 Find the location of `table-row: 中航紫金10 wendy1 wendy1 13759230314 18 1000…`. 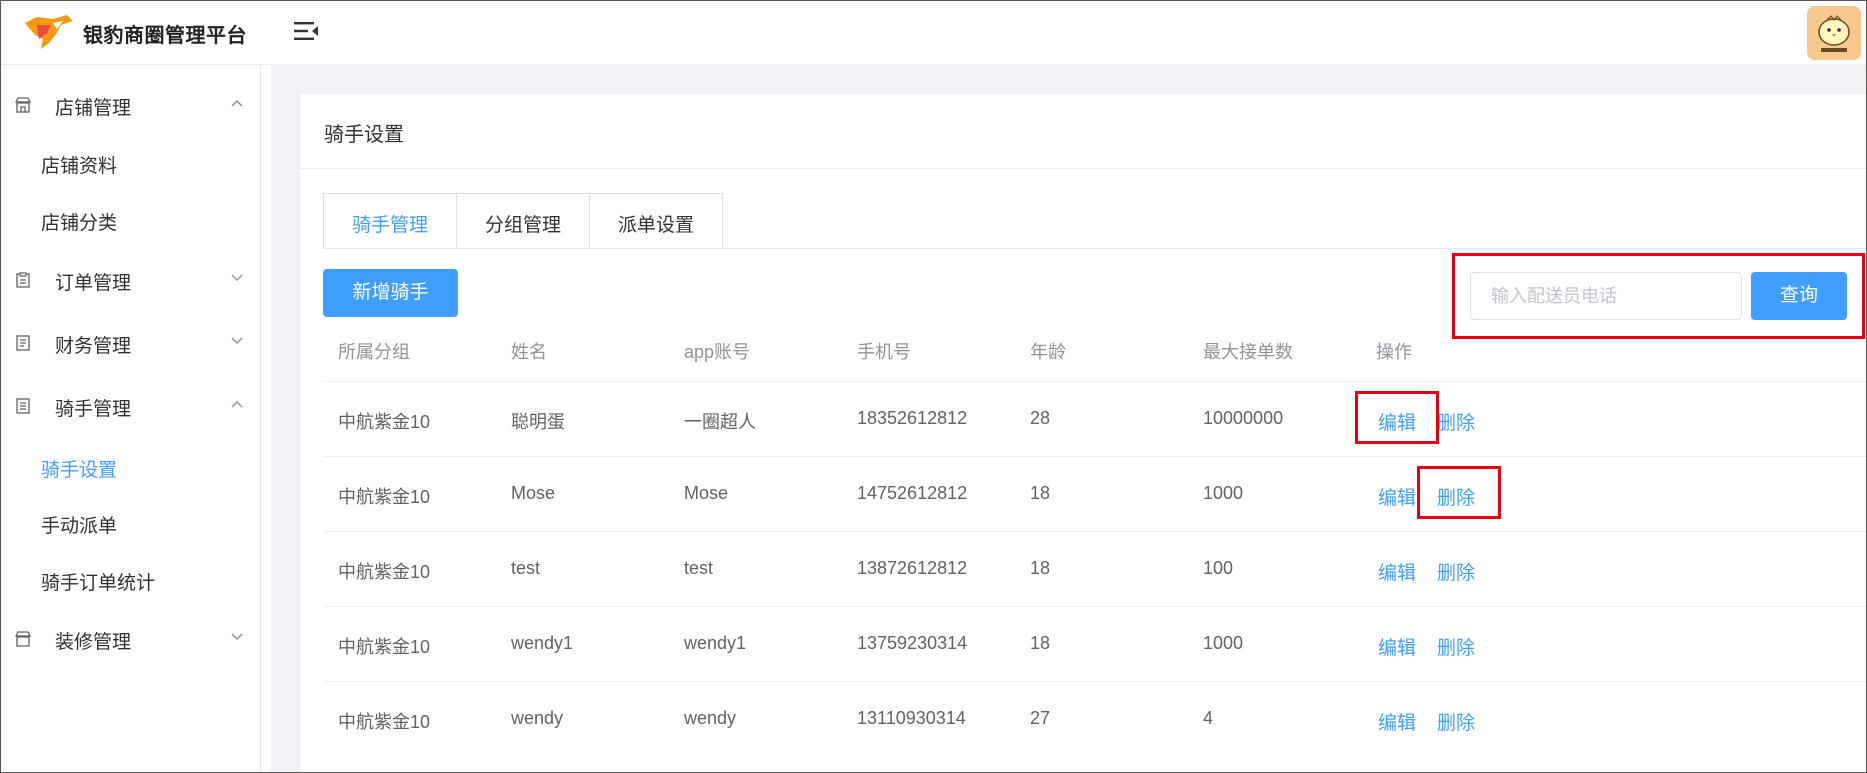

table-row: 中航紫金10 wendy1 wendy1 13759230314 18 1000… is located at coordinates (1094, 643).